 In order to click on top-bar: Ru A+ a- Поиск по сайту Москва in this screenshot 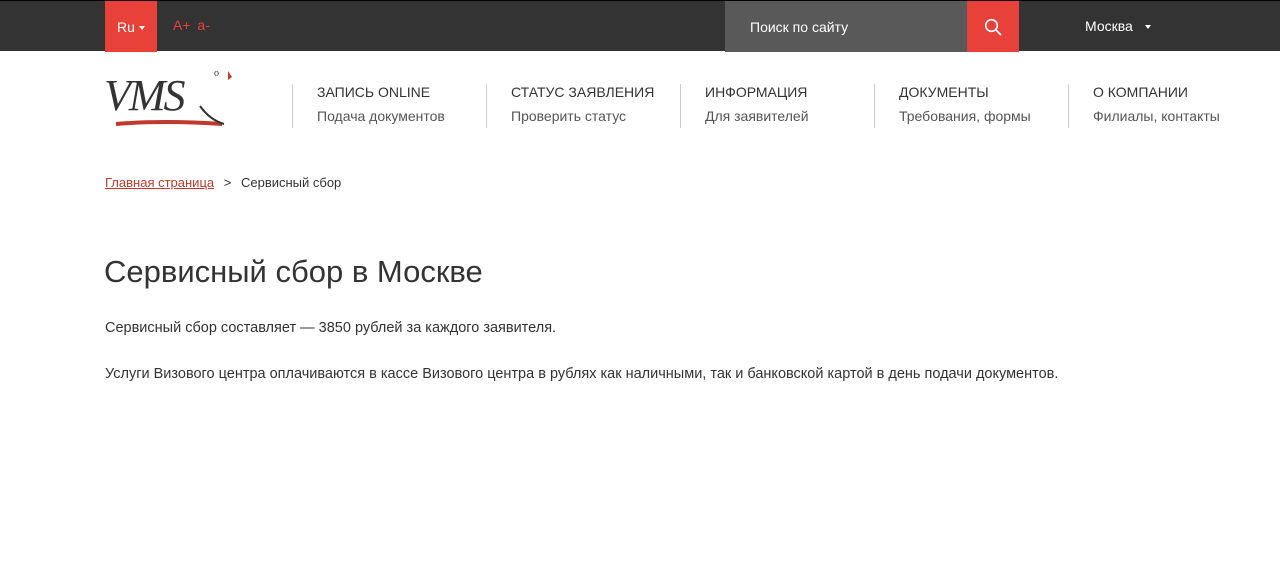, I will do `click(640, 26)`.